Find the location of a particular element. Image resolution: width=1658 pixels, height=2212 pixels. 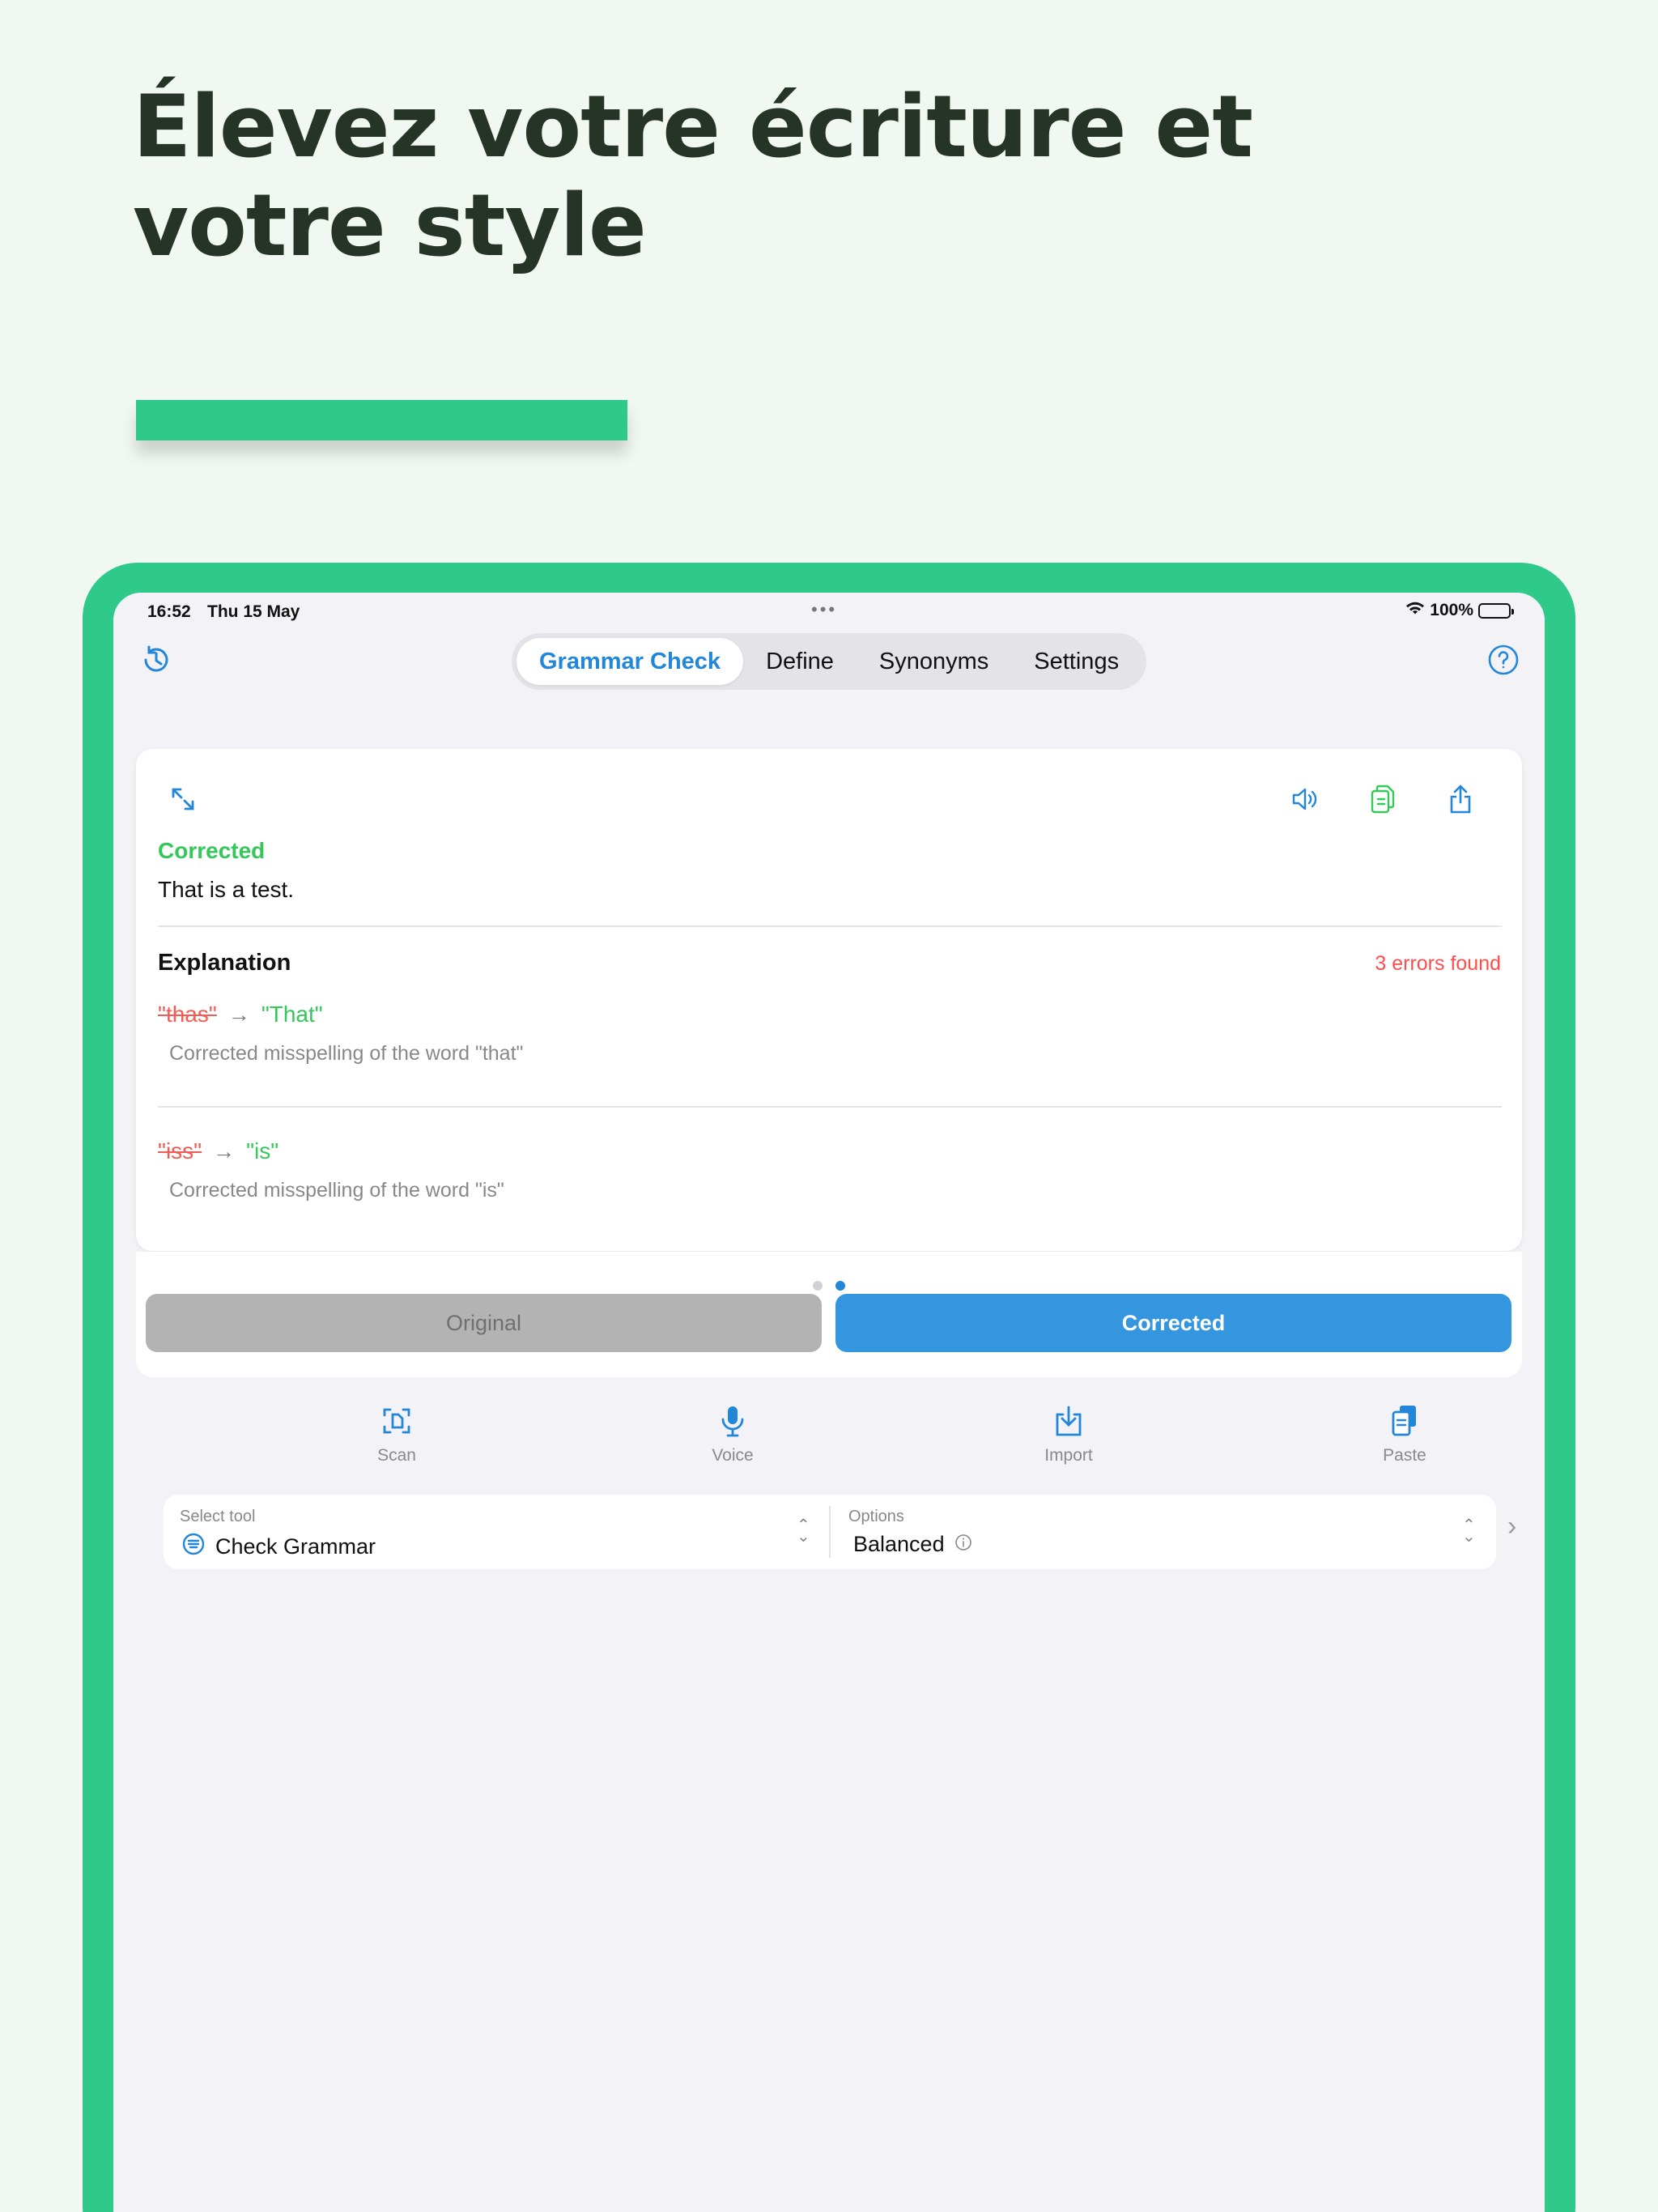

page-dot-active is located at coordinates (840, 1286).